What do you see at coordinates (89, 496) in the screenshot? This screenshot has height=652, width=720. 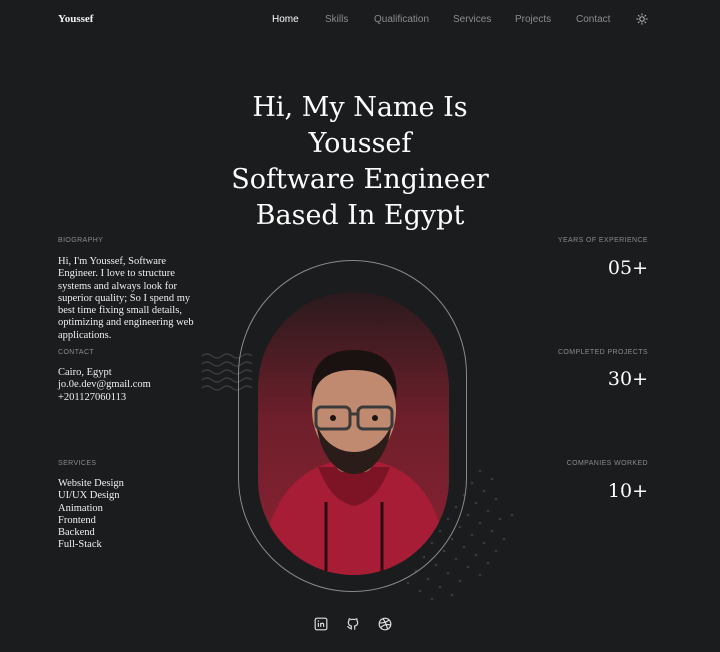 I see `service-item: UI/UX Design` at bounding box center [89, 496].